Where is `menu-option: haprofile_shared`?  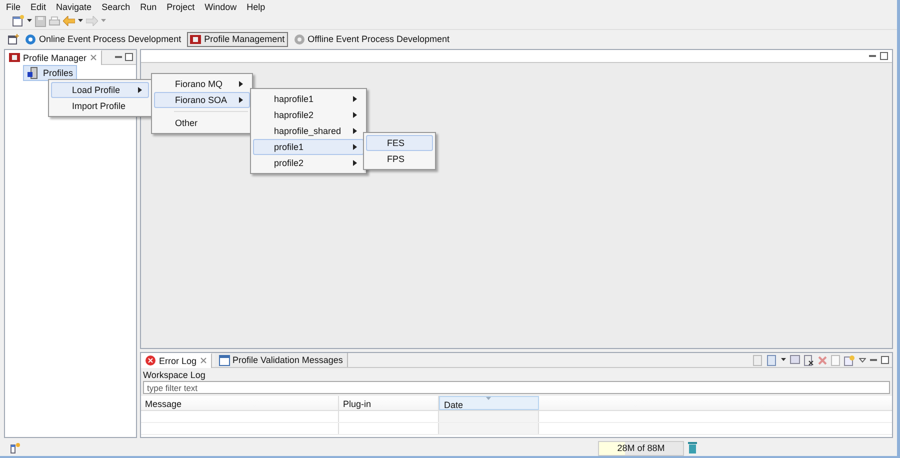 menu-option: haprofile_shared is located at coordinates (308, 131).